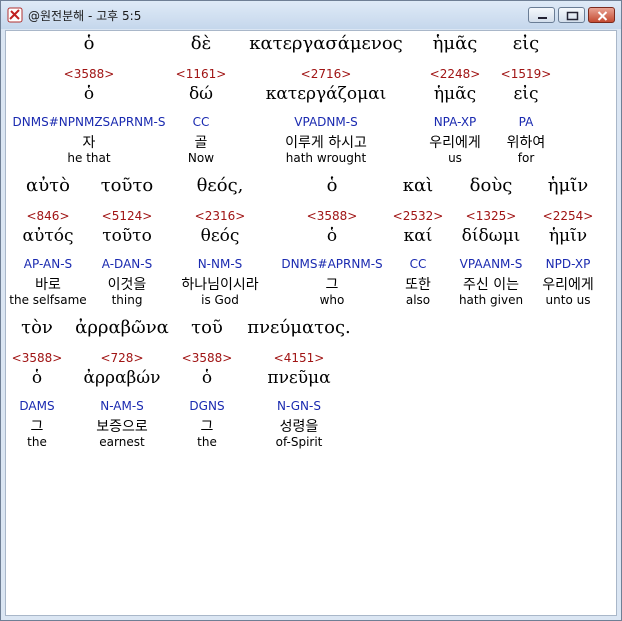  What do you see at coordinates (37, 406) in the screenshot?
I see `word-morph: DAMS` at bounding box center [37, 406].